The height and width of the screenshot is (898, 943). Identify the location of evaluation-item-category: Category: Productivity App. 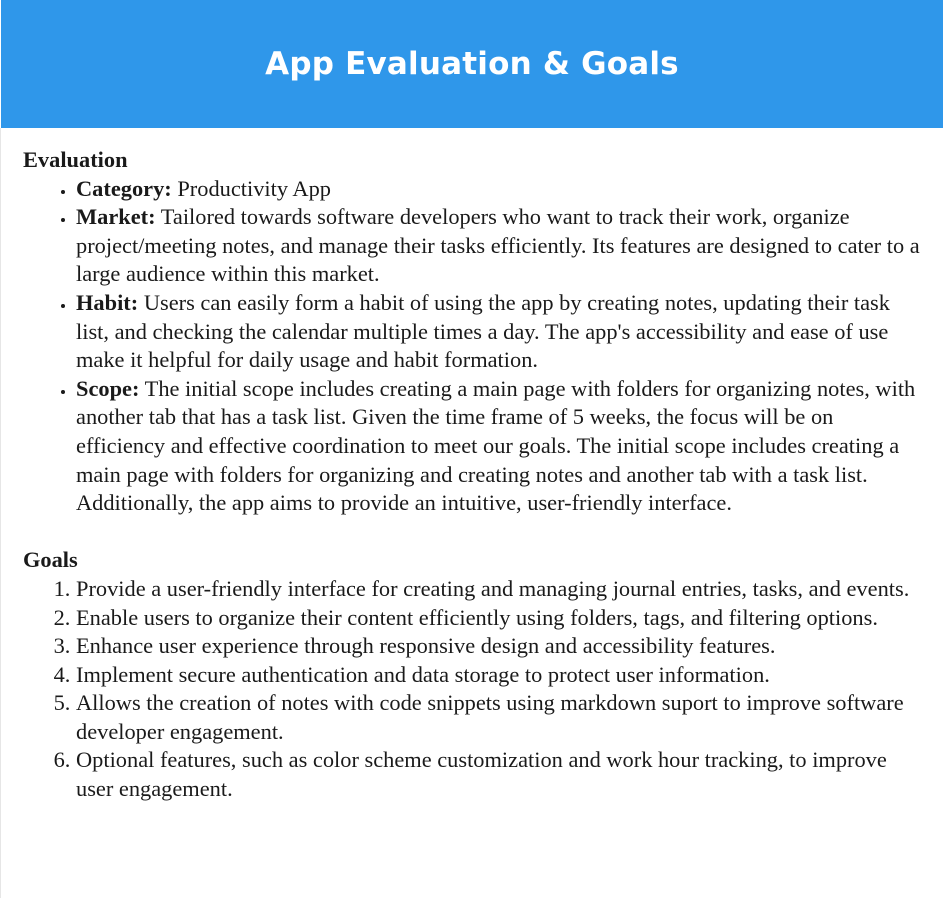
(502, 189).